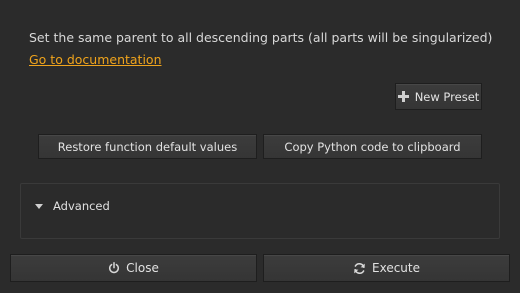  I want to click on advanced-toggle: Advanced, so click(72, 206).